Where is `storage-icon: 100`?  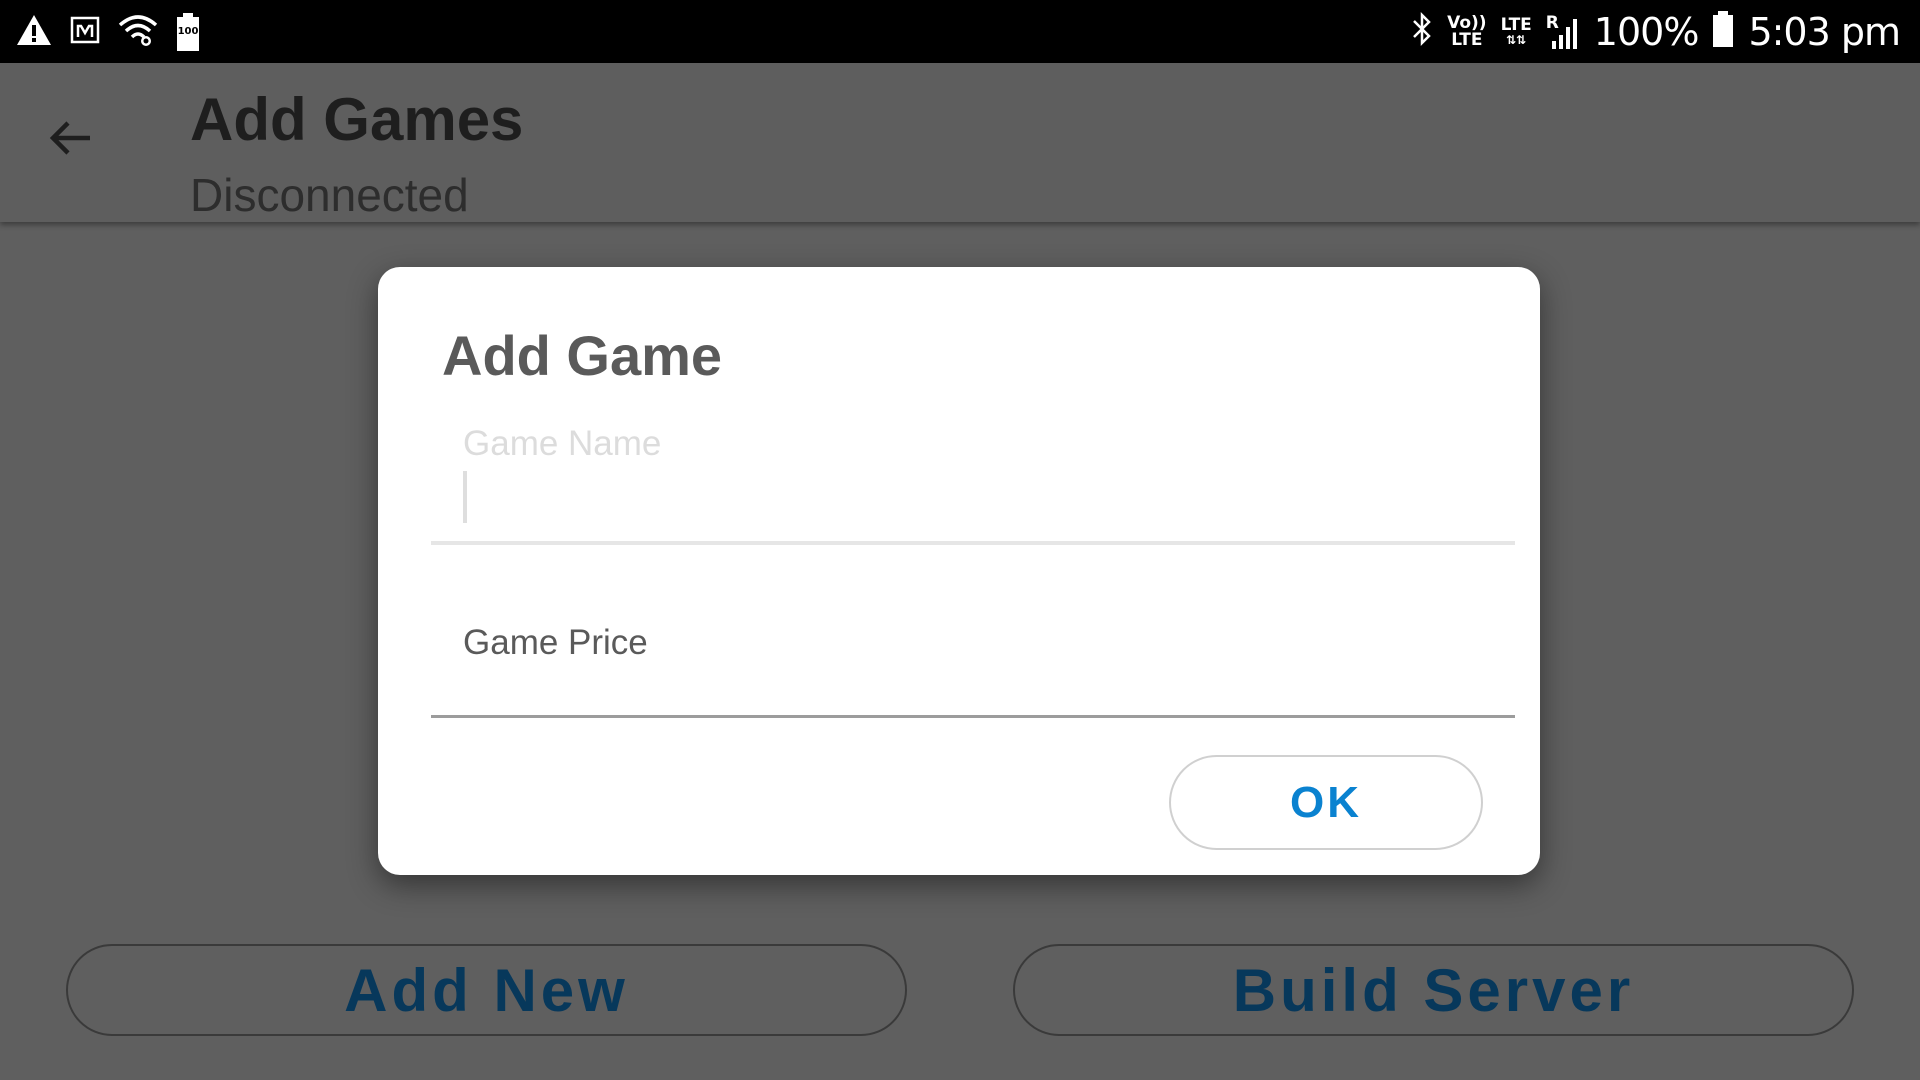
storage-icon: 100 is located at coordinates (188, 32).